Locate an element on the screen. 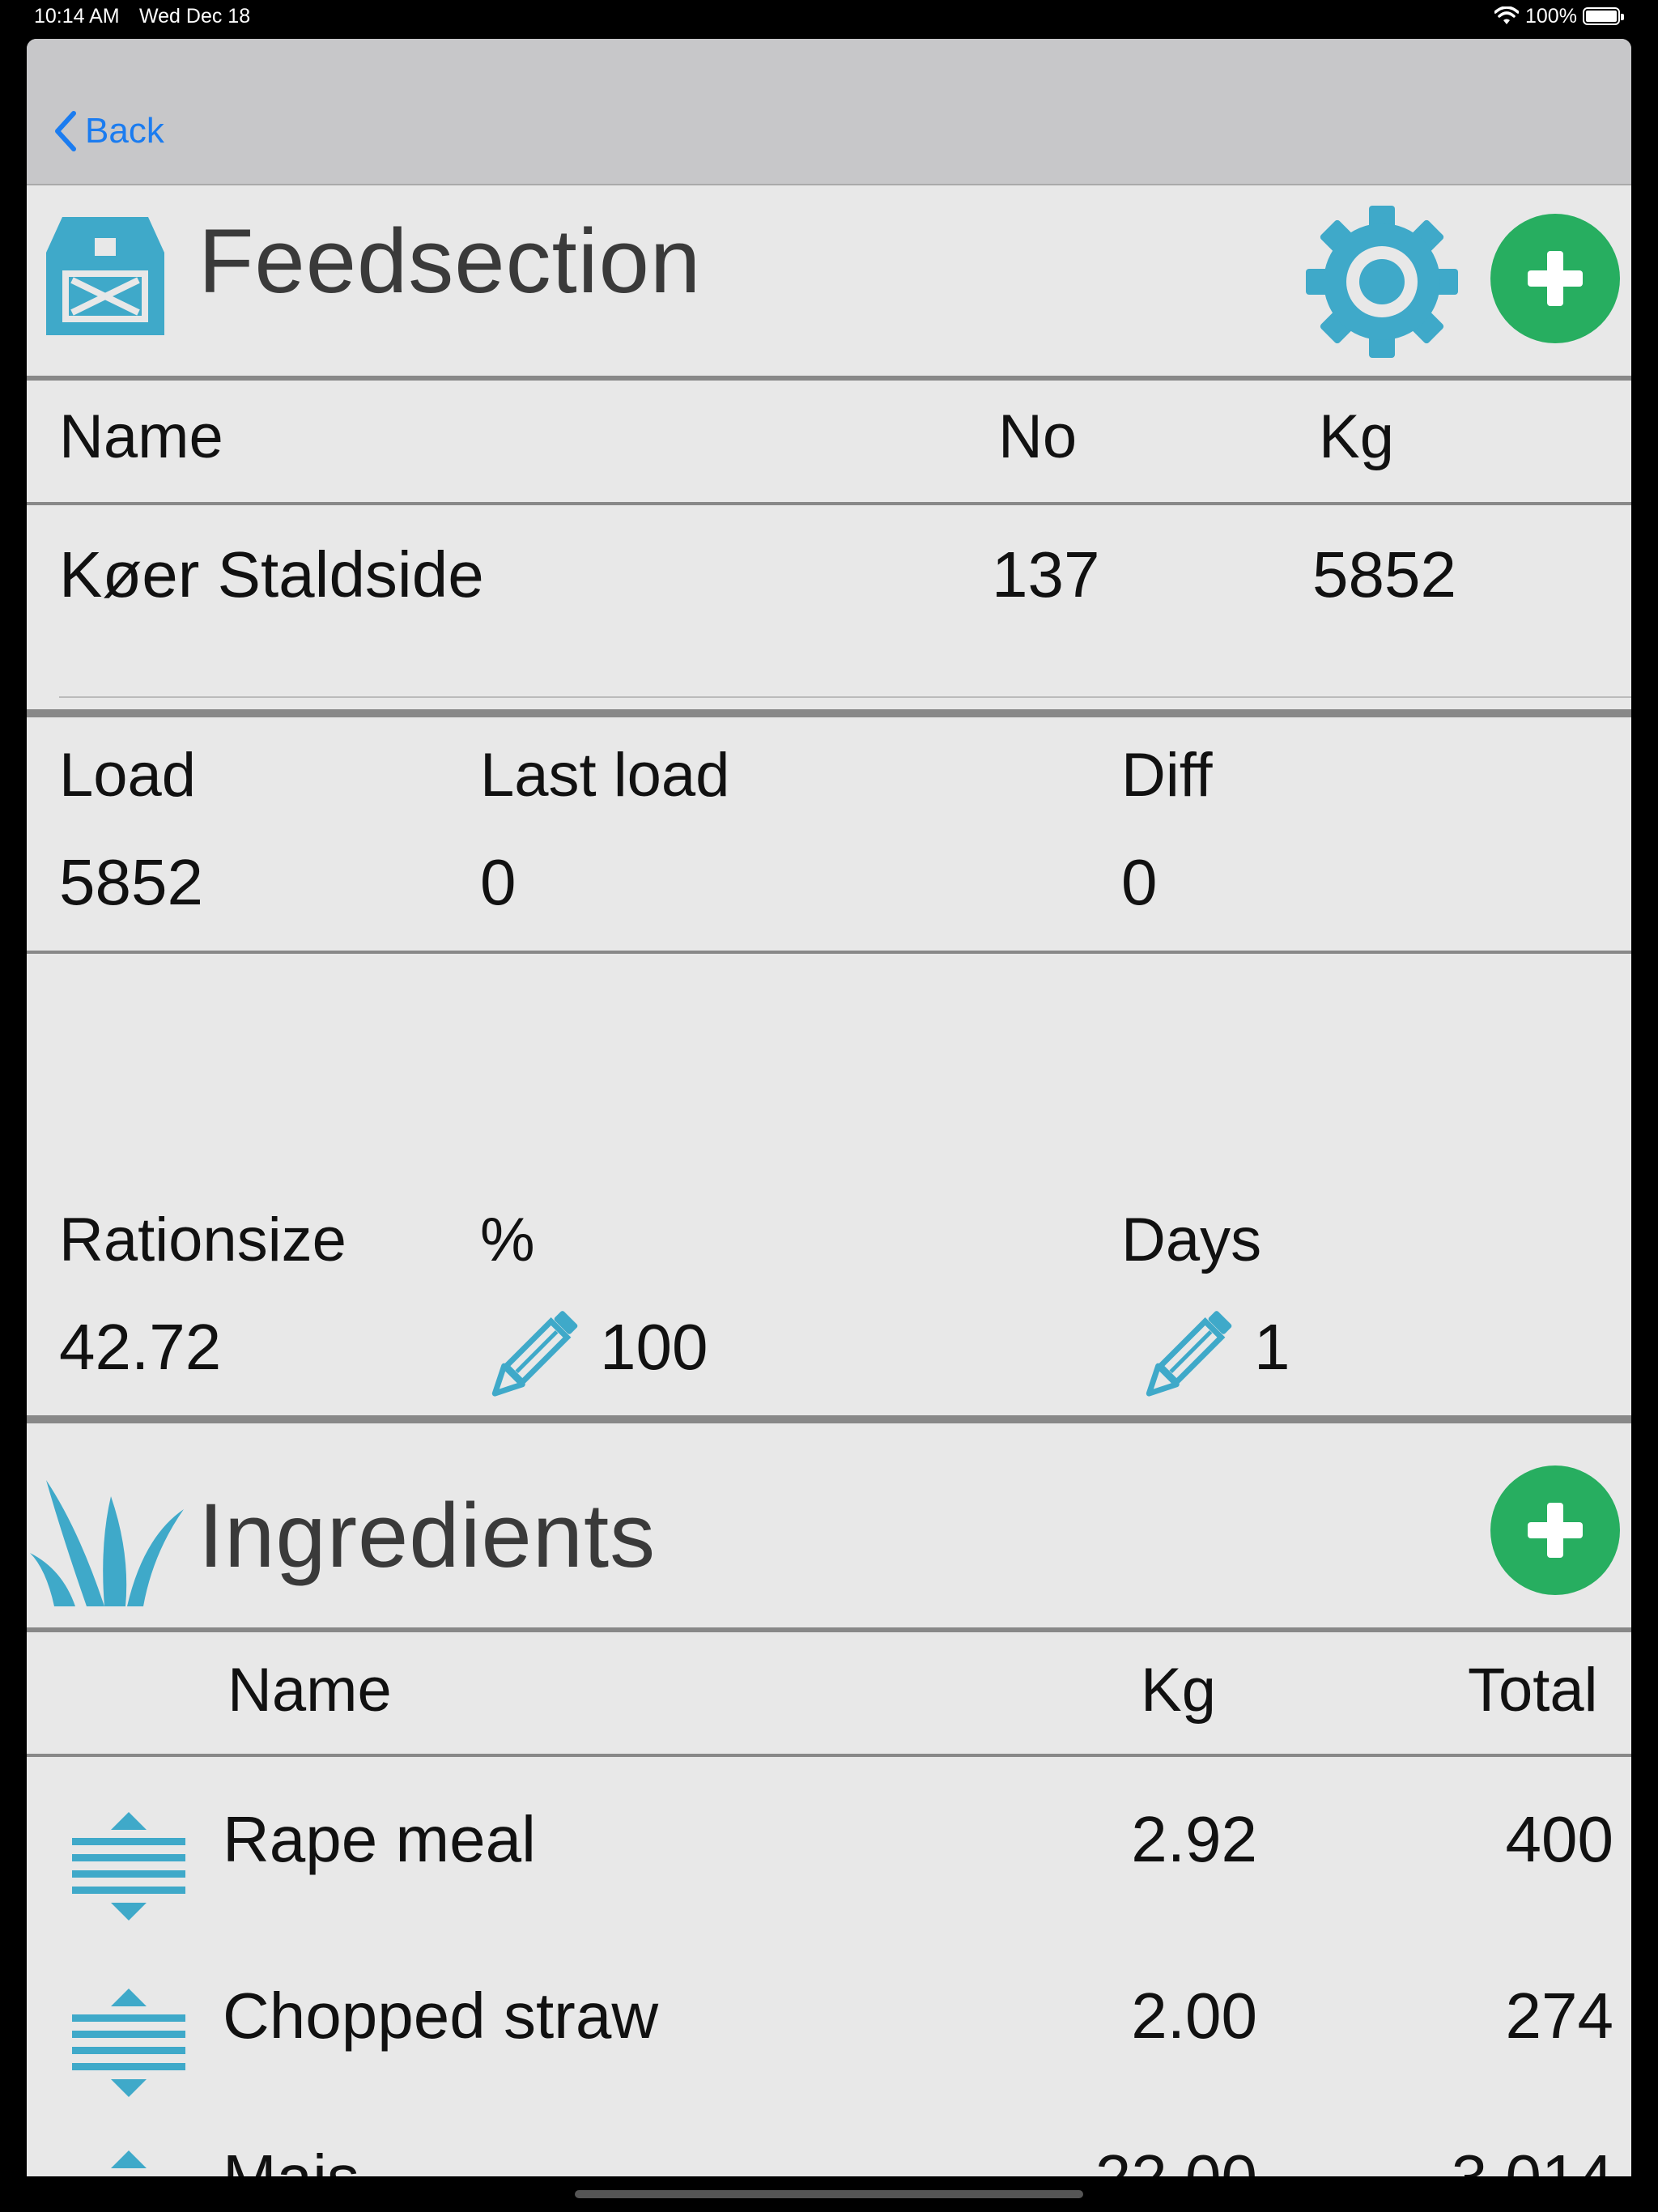  rationsize-label: Rationsize is located at coordinates (202, 1240).